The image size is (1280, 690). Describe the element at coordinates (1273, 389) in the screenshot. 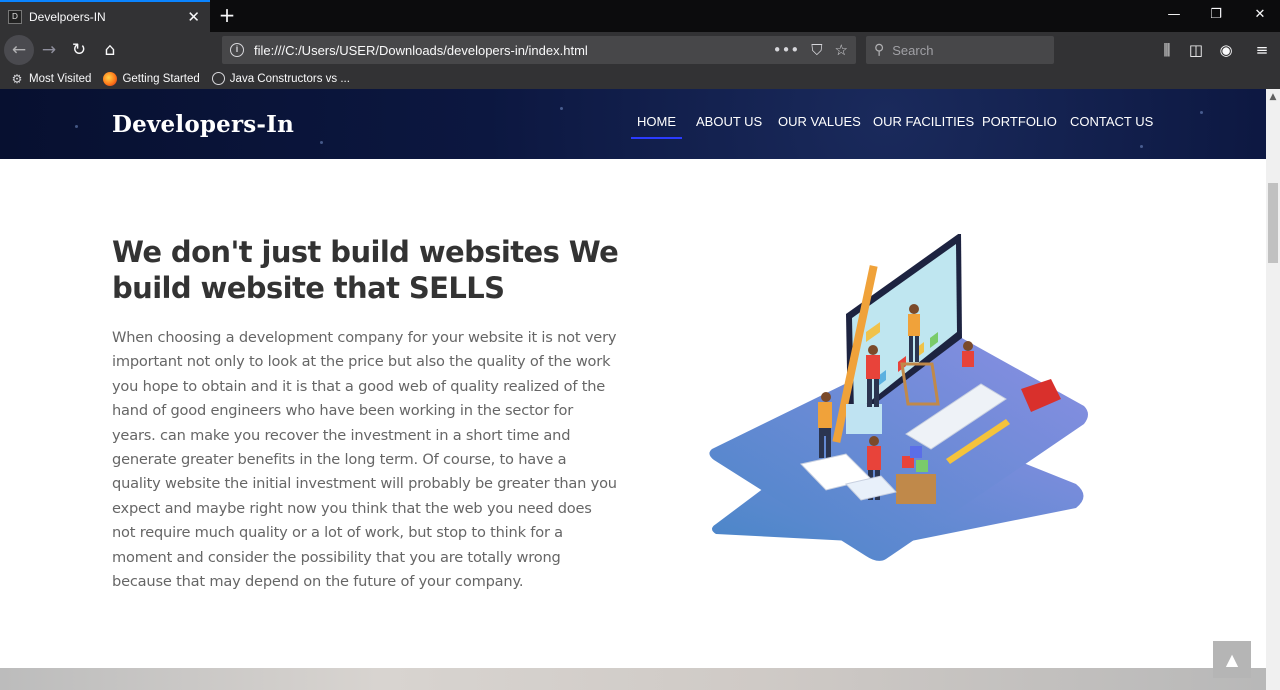

I see `page-scrollbar: ▲` at that location.